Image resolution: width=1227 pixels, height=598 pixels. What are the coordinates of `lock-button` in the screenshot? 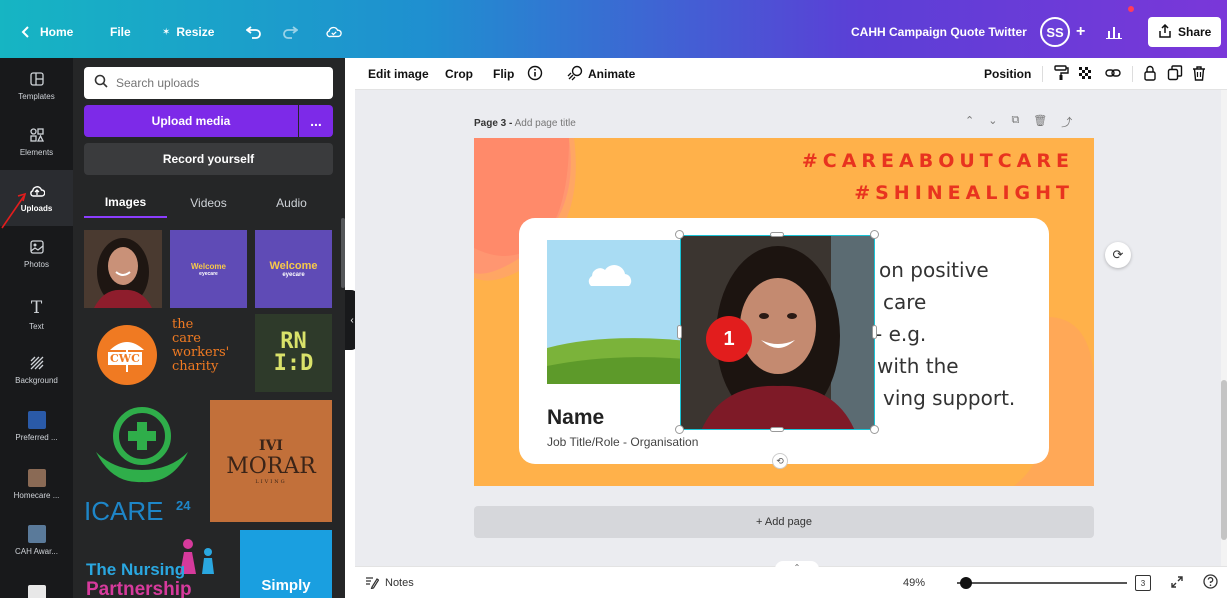 It's located at (1150, 74).